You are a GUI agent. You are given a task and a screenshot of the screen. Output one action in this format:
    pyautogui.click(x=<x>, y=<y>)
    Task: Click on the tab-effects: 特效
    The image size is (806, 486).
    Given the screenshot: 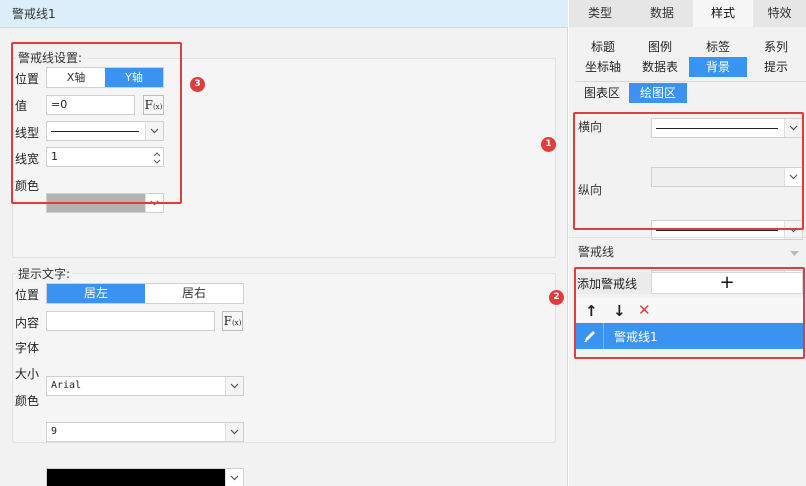 What is the action you would take?
    pyautogui.click(x=779, y=13)
    